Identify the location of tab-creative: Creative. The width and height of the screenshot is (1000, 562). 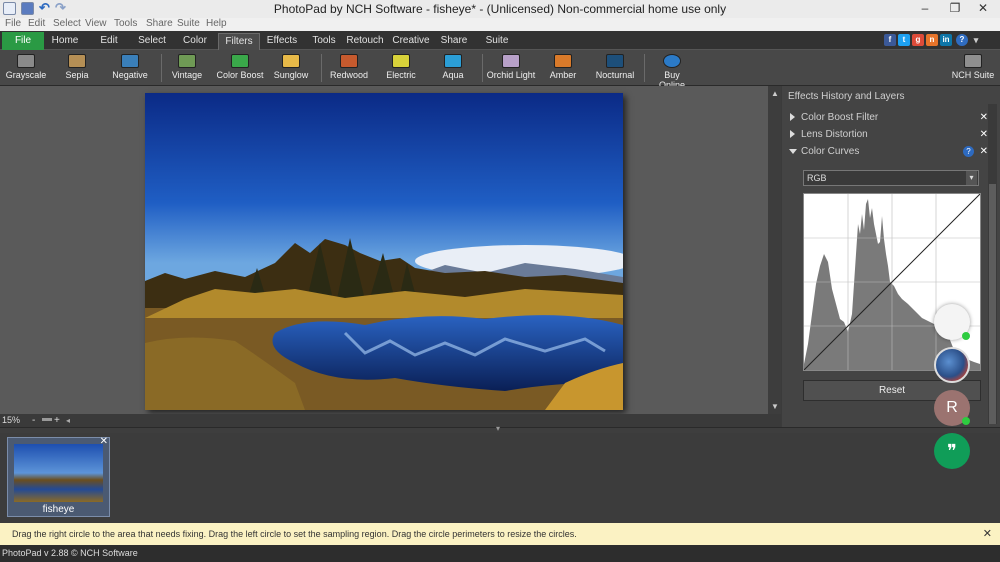
(411, 41).